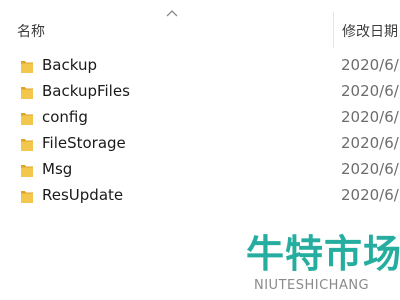 This screenshot has width=400, height=300. Describe the element at coordinates (323, 254) in the screenshot. I see `watermark-chinese-text: 牛特市场` at that location.